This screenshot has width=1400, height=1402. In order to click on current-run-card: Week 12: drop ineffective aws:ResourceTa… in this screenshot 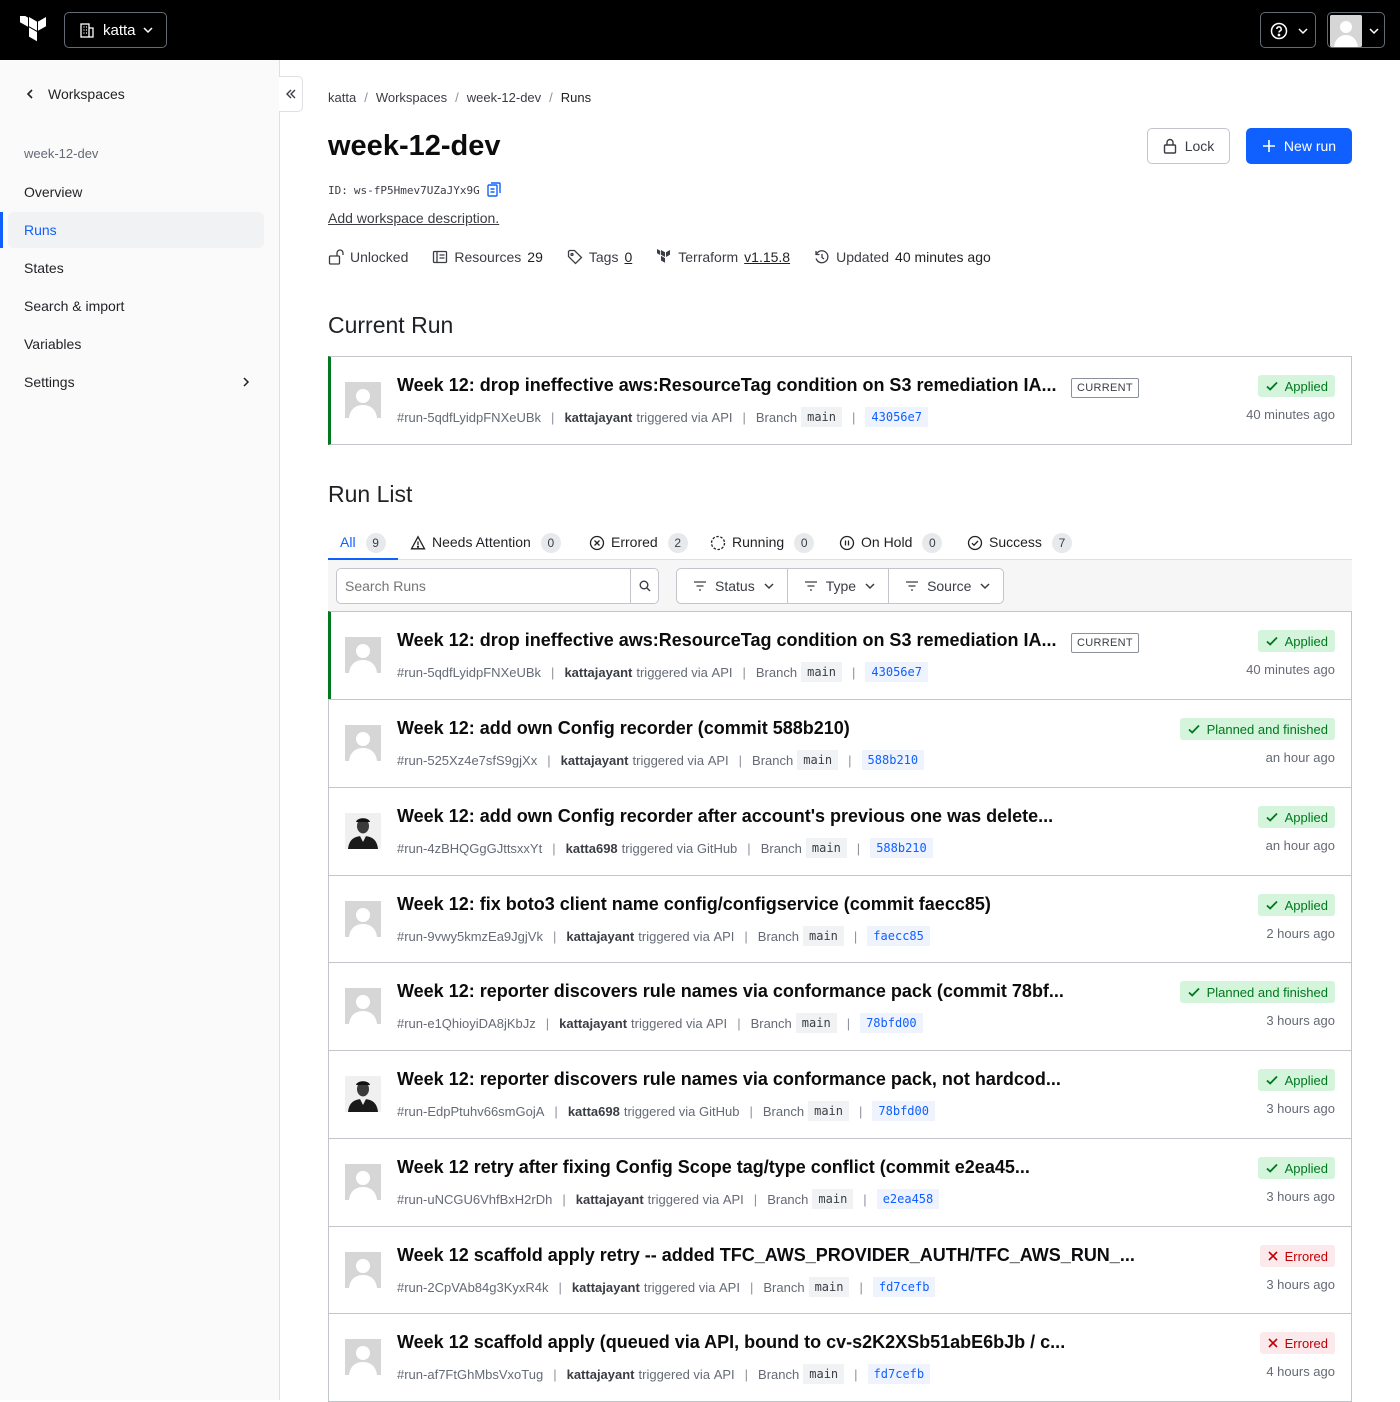, I will do `click(840, 400)`.